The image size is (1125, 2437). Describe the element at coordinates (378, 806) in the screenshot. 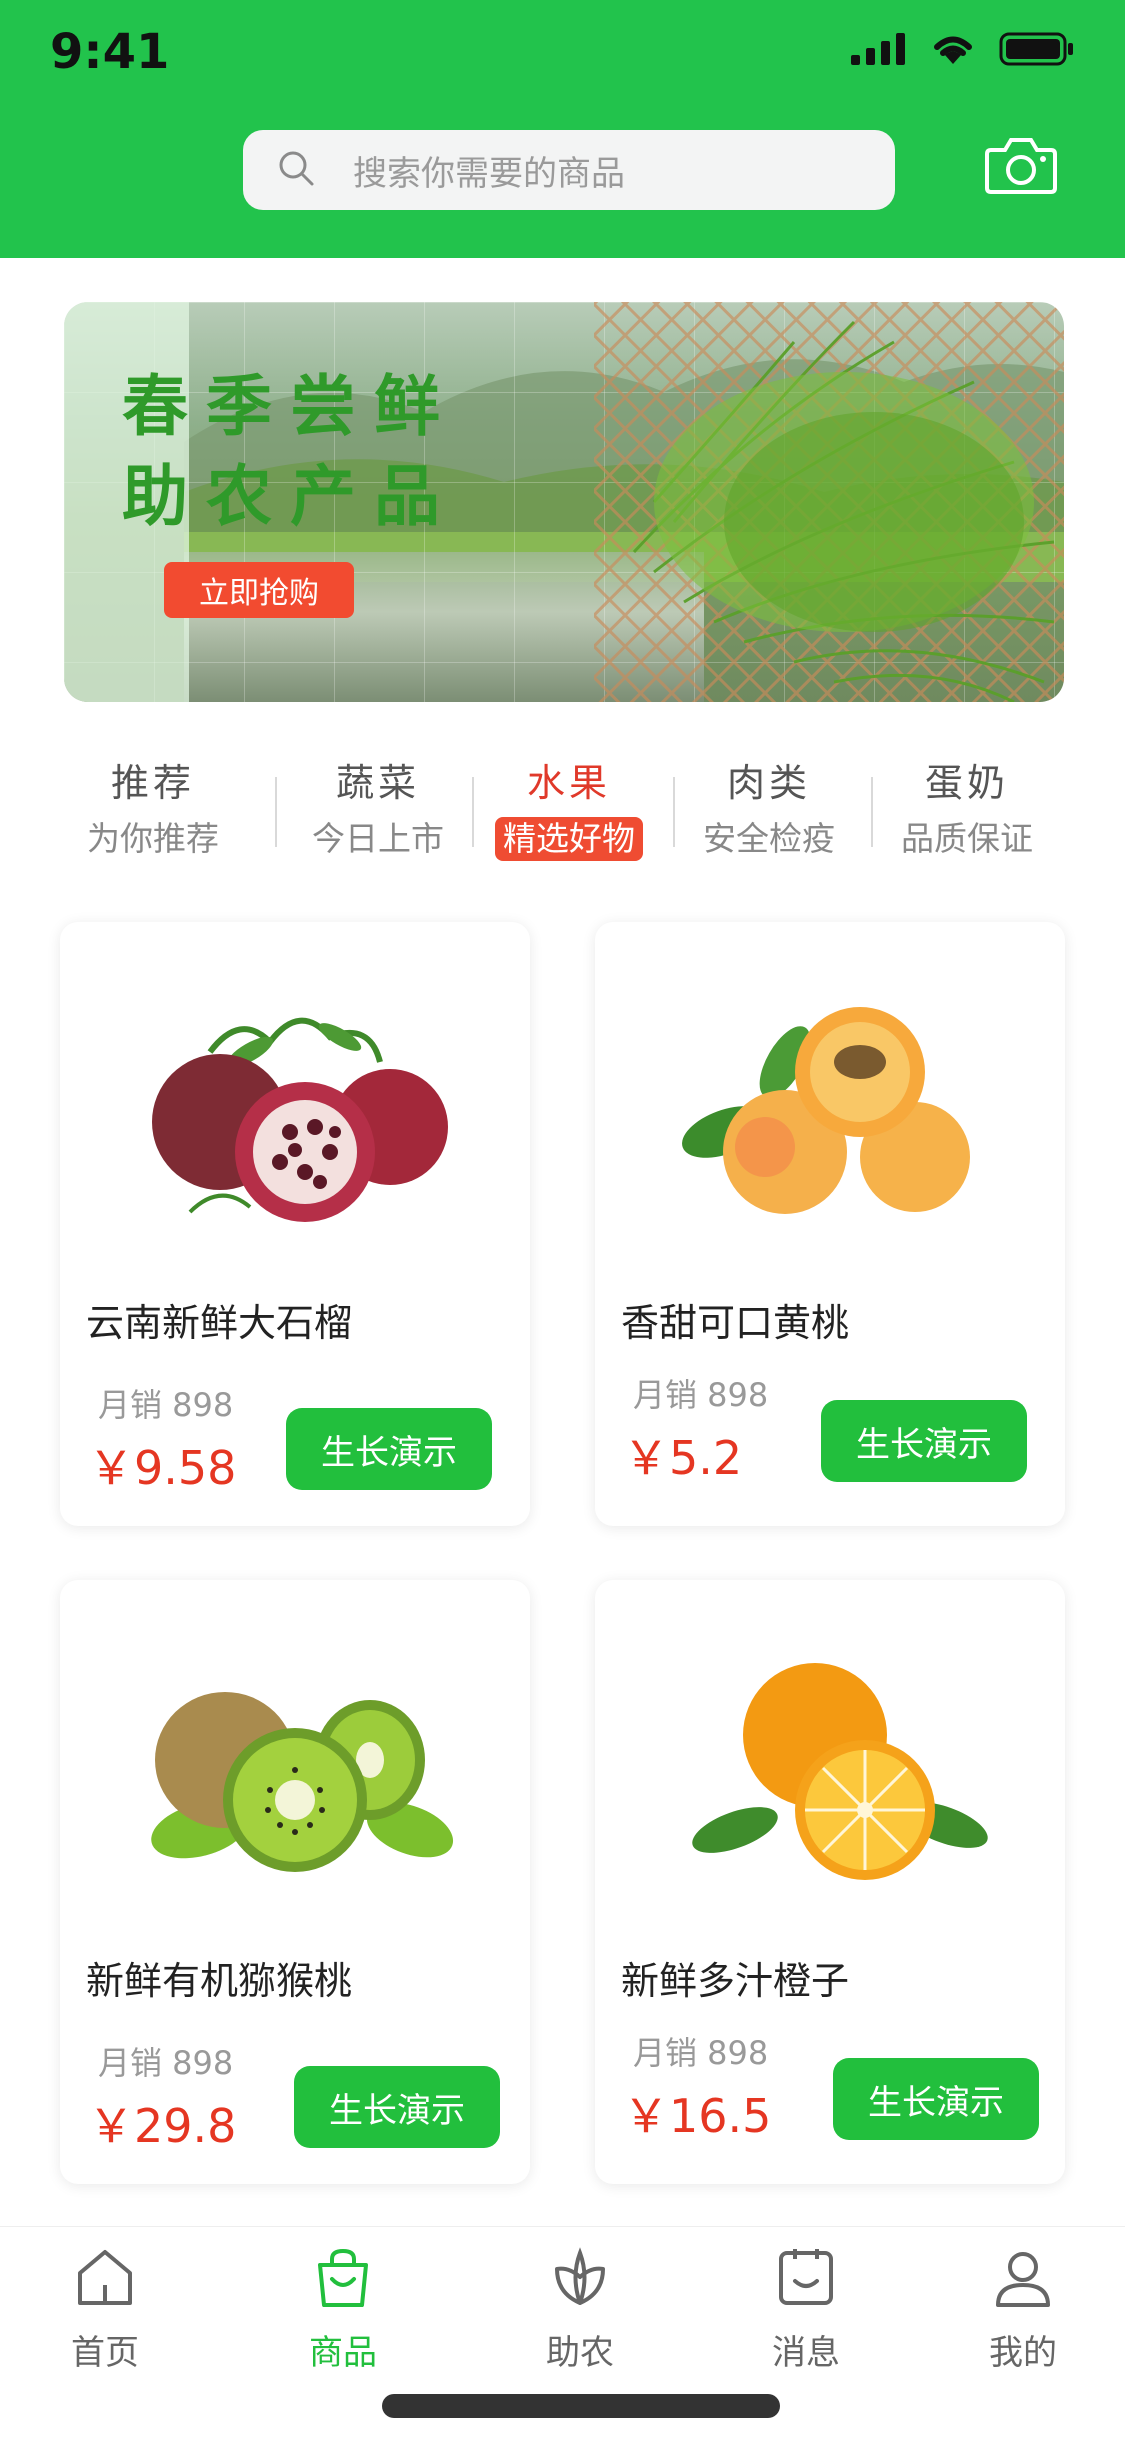

I see `category-tab-vegetables: 蔬菜 今日上市` at that location.